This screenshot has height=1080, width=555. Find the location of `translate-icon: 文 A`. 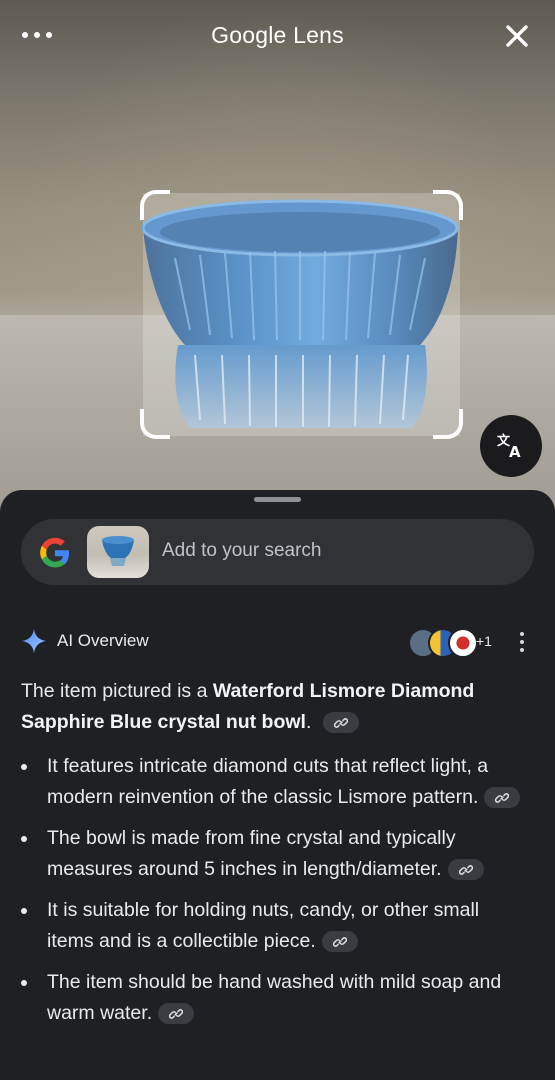

translate-icon: 文 A is located at coordinates (509, 447).